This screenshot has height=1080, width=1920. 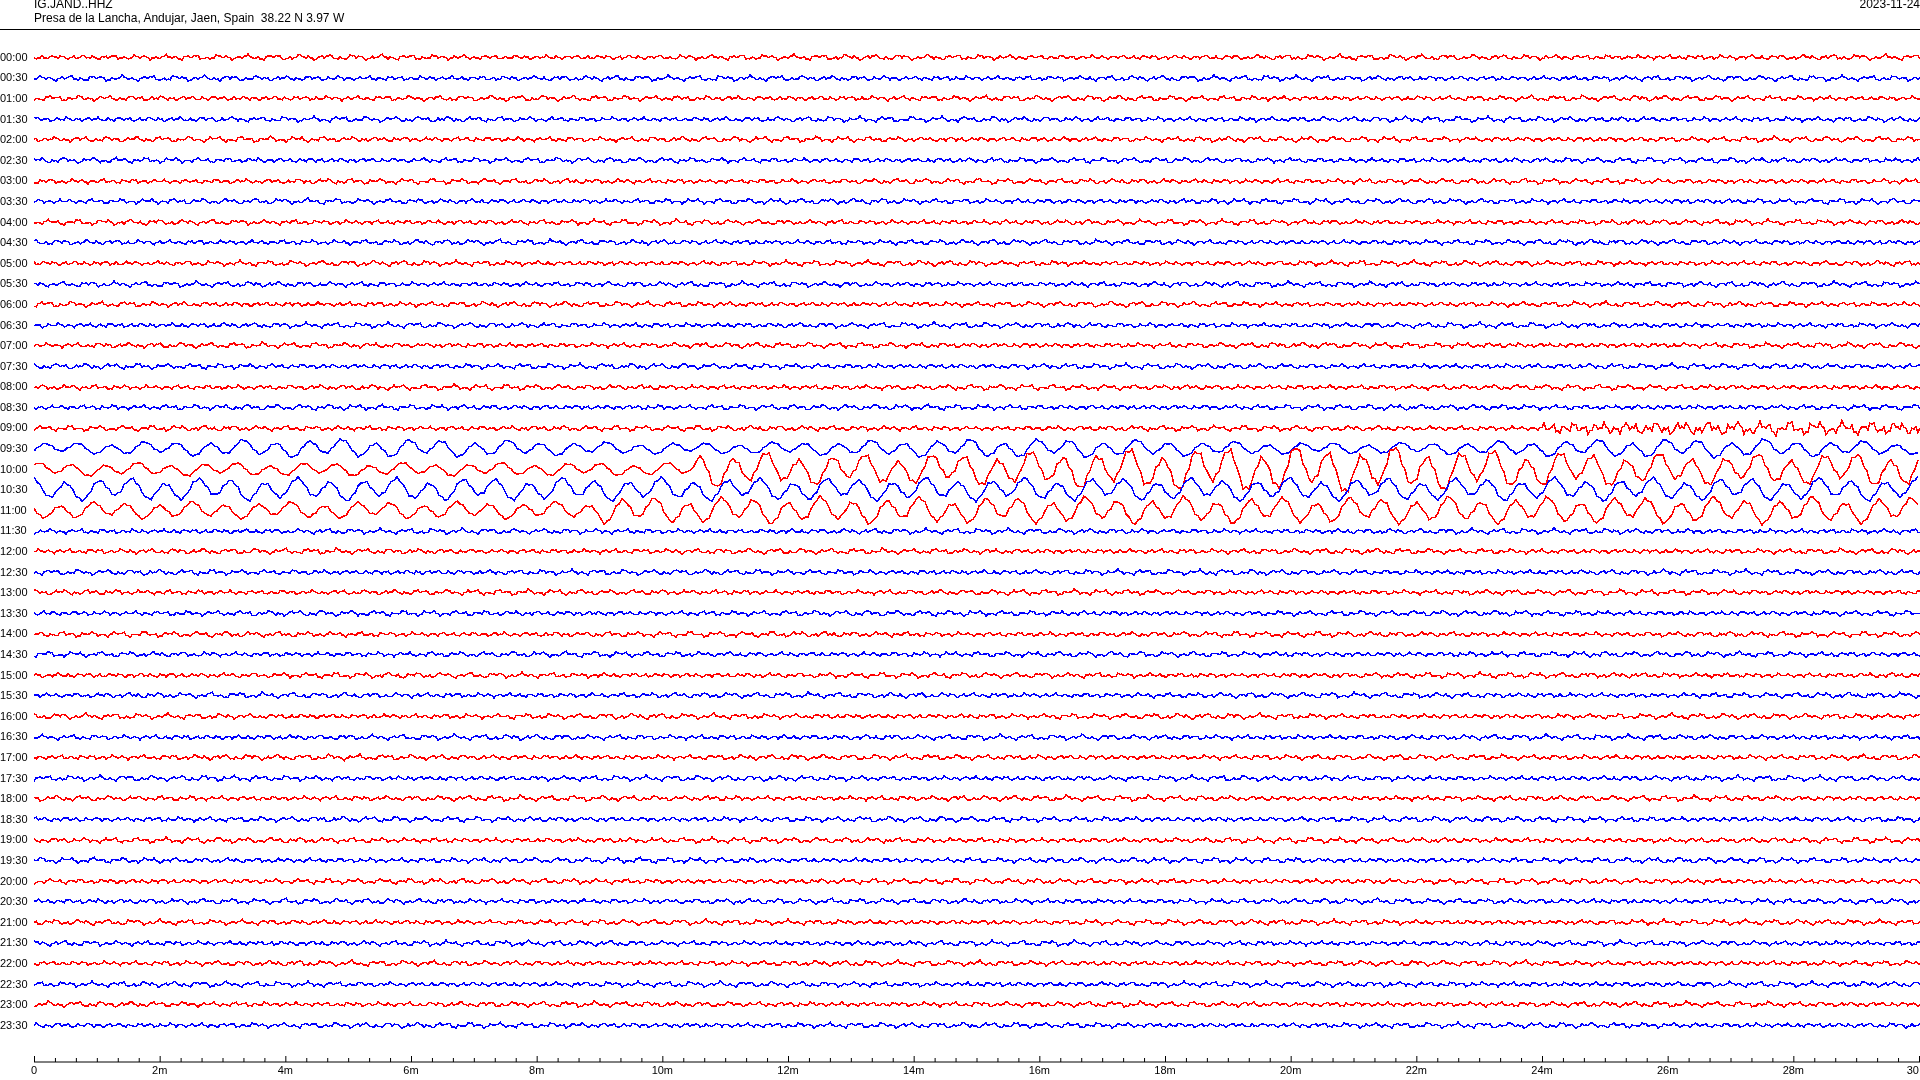 I want to click on time-label: 14:00, so click(x=14, y=634).